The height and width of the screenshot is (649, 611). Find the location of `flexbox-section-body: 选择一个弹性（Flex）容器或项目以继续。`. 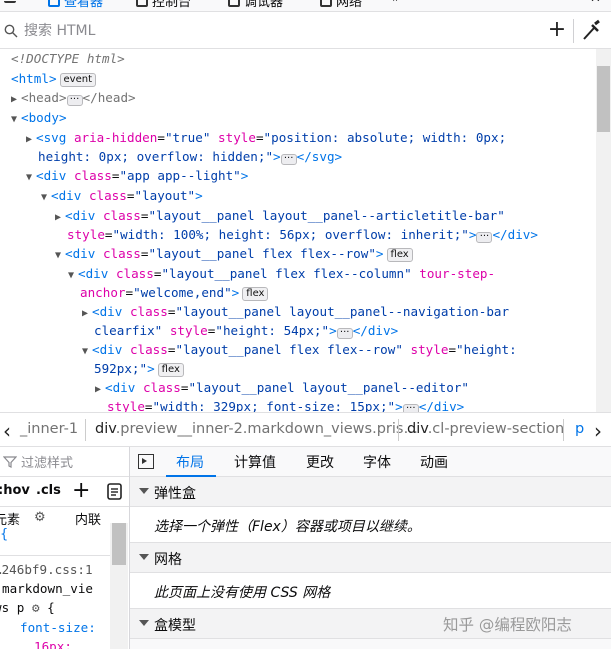

flexbox-section-body: 选择一个弹性（Flex）容器或项目以继续。 is located at coordinates (370, 525).